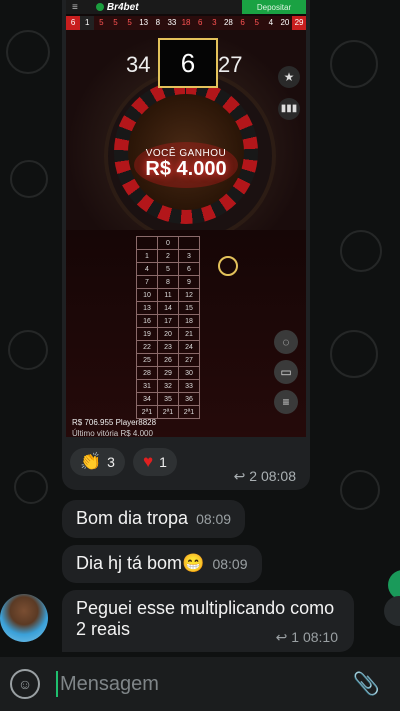 The image size is (400, 711). I want to click on board-cell: 29, so click(168, 373).